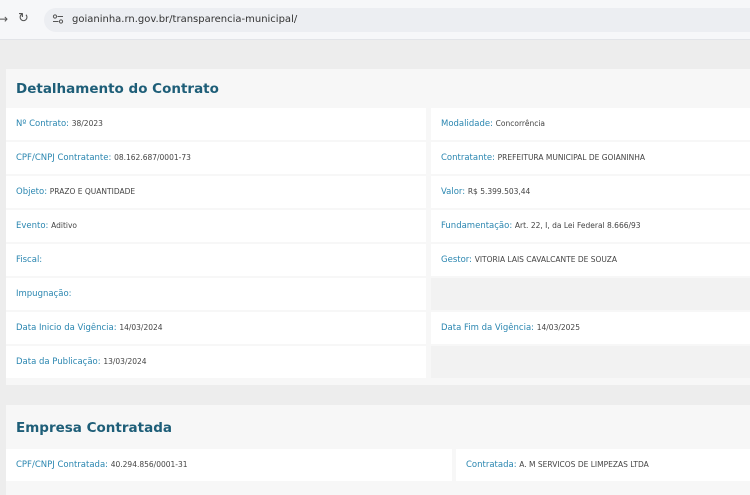 The image size is (750, 495). Describe the element at coordinates (216, 226) in the screenshot. I see `field-evento: Evento: Aditivo` at that location.